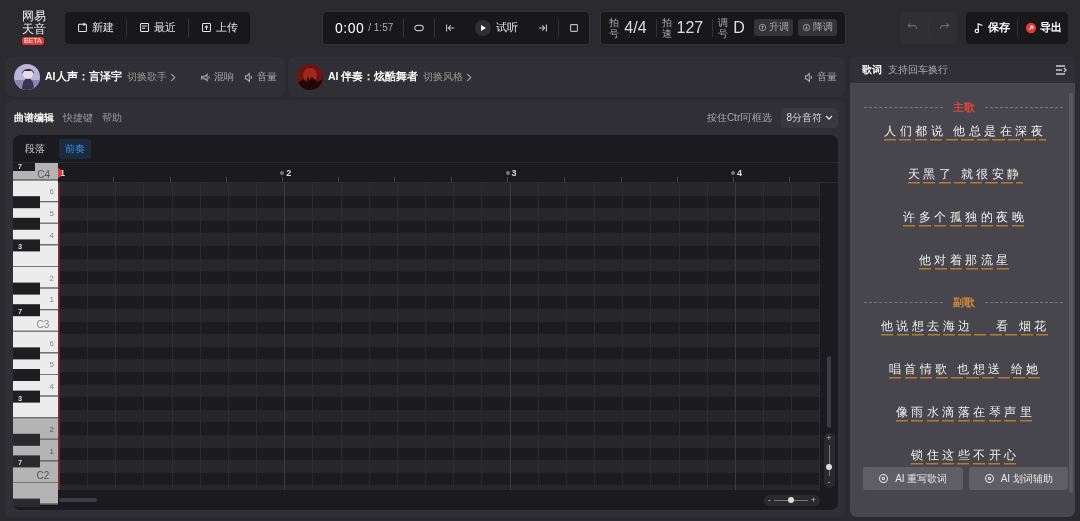 The height and width of the screenshot is (521, 1080). I want to click on document-plus-icon, so click(82, 27).